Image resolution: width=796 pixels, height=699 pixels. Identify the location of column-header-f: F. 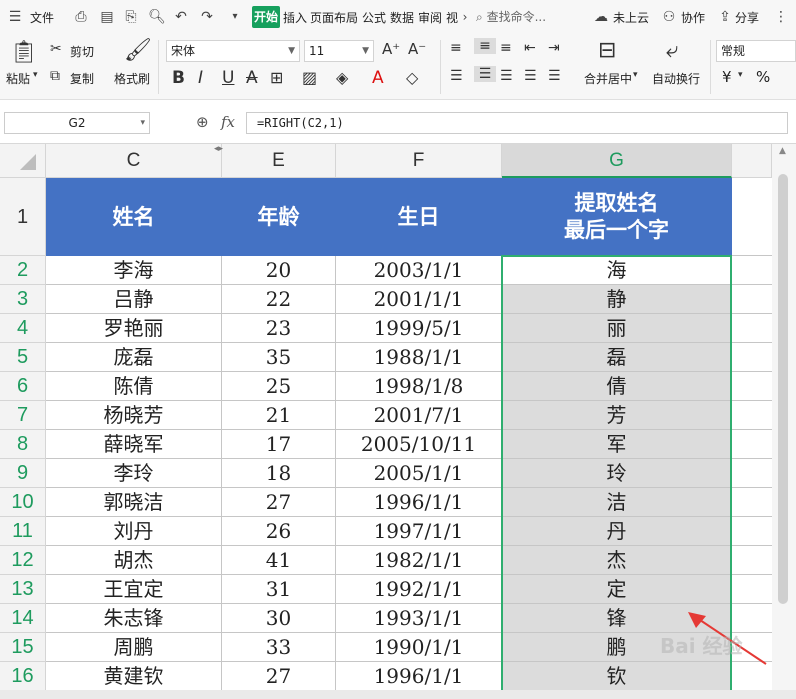
(419, 161).